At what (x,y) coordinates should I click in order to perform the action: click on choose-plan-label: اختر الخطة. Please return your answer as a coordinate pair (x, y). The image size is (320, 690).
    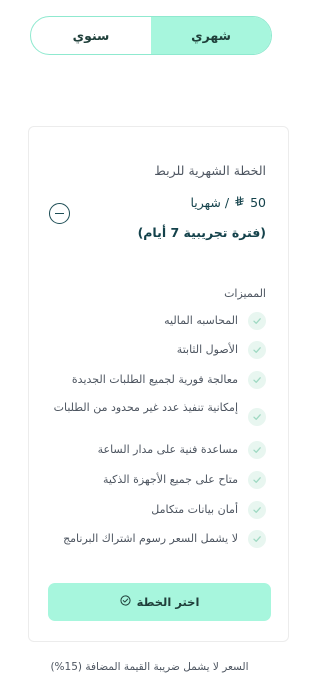
    Looking at the image, I should click on (168, 602).